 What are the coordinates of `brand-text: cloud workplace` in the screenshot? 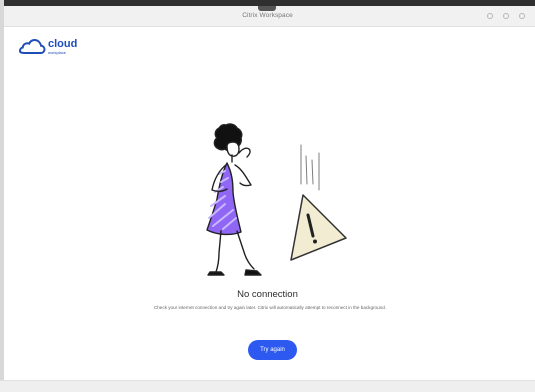 It's located at (68, 47).